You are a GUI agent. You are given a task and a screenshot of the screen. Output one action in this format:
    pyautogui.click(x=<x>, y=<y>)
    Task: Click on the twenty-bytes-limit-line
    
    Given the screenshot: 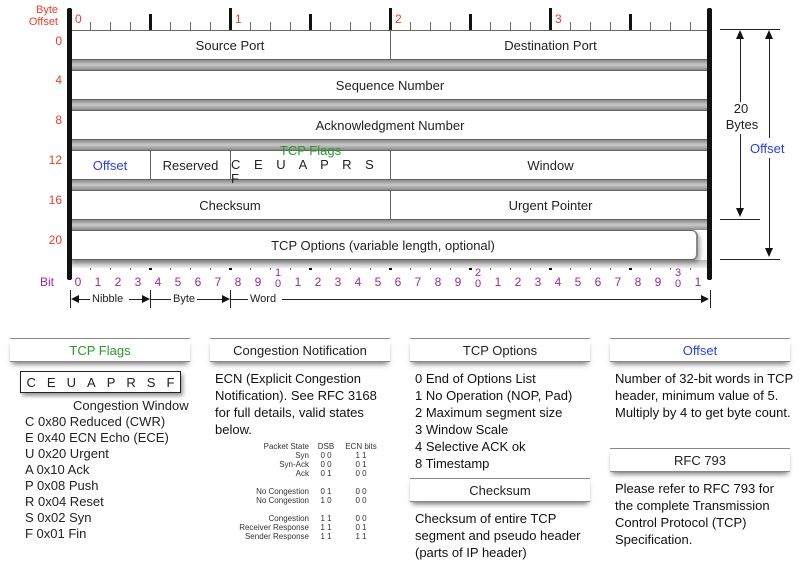 What is the action you would take?
    pyautogui.click(x=740, y=219)
    